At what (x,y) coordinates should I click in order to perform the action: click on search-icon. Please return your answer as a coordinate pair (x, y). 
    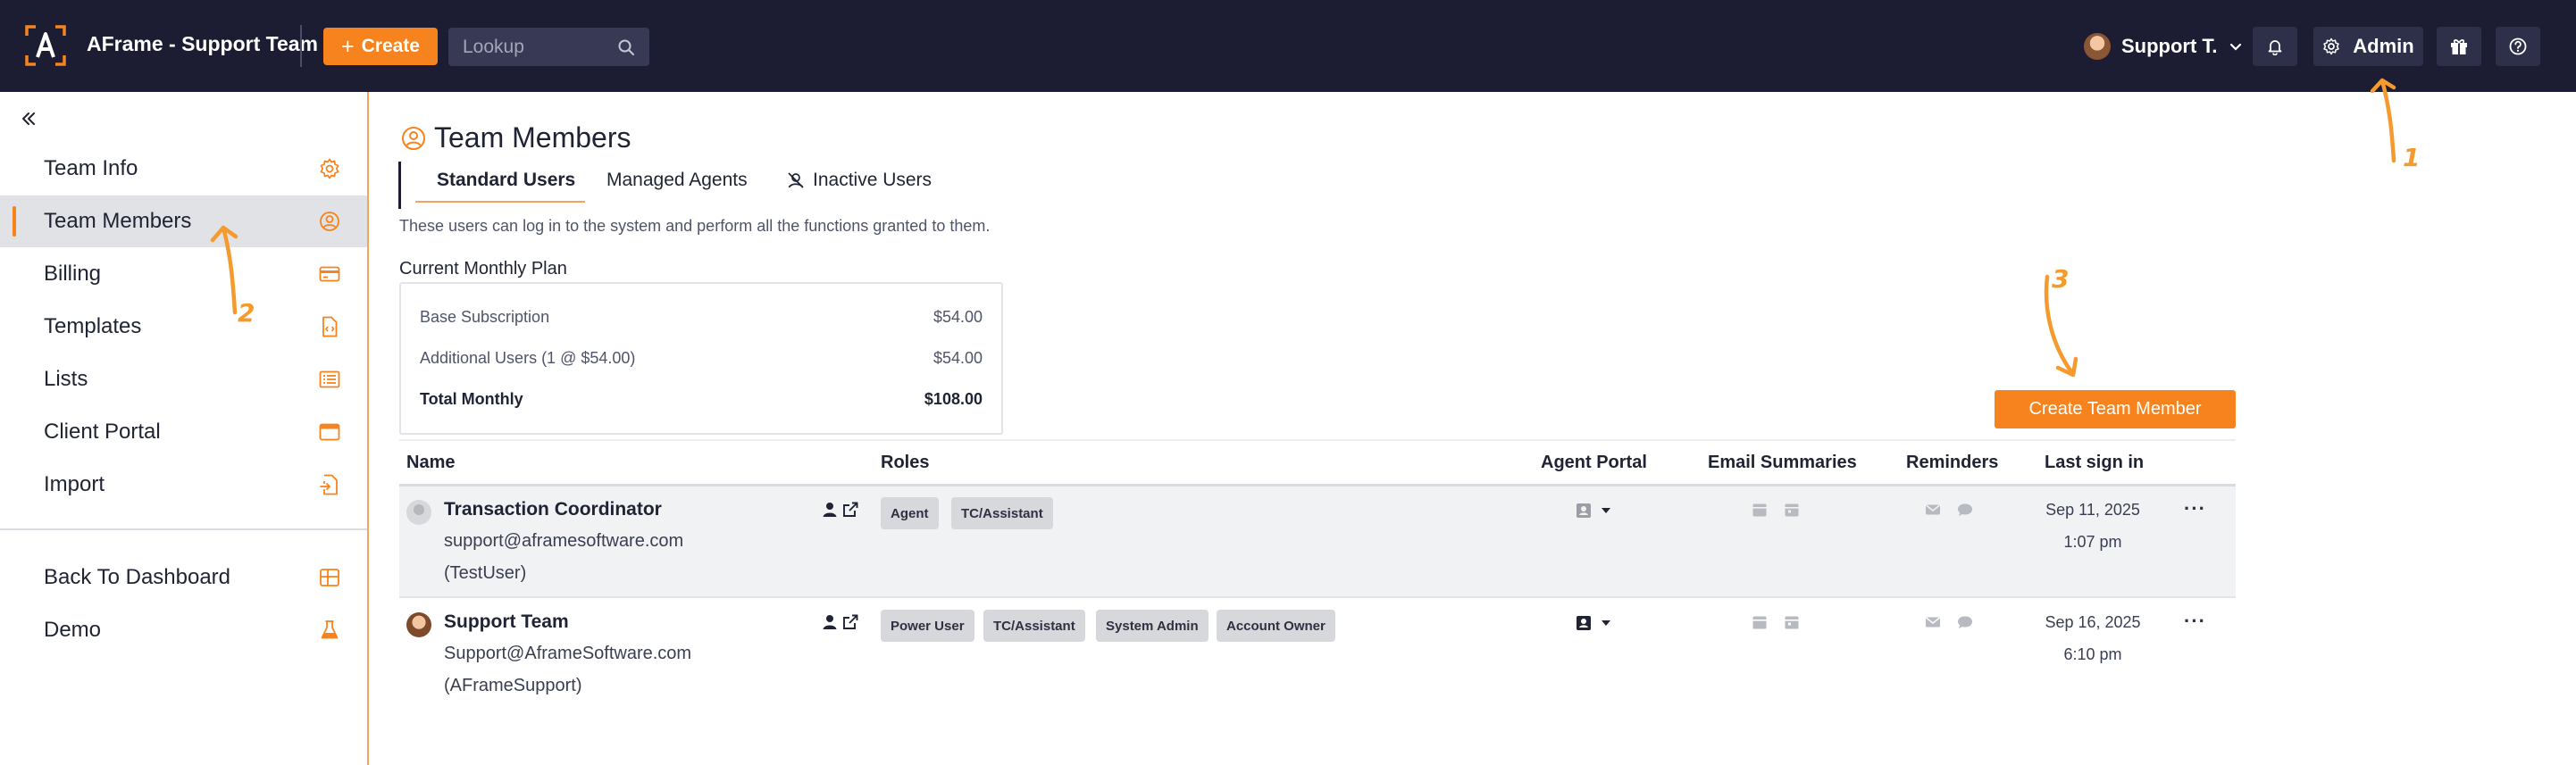
    Looking at the image, I should click on (626, 47).